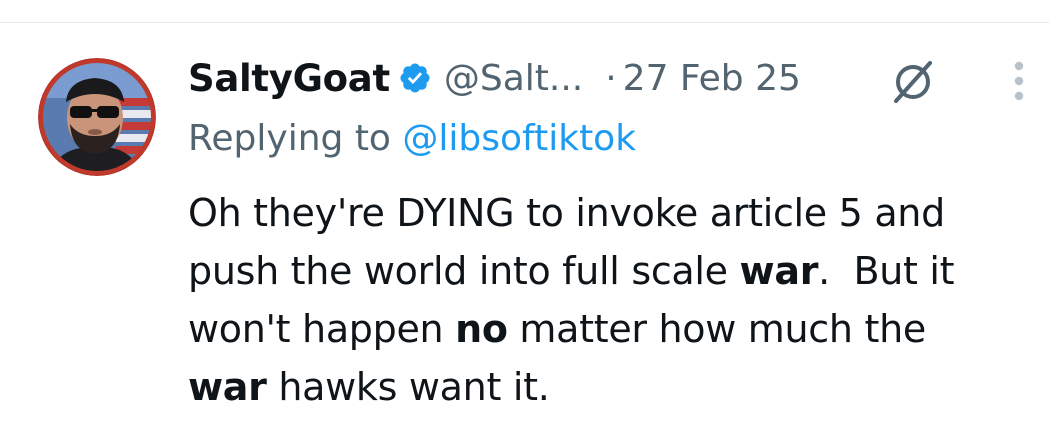  What do you see at coordinates (289, 78) in the screenshot?
I see `author-display-name: SaltyGoat` at bounding box center [289, 78].